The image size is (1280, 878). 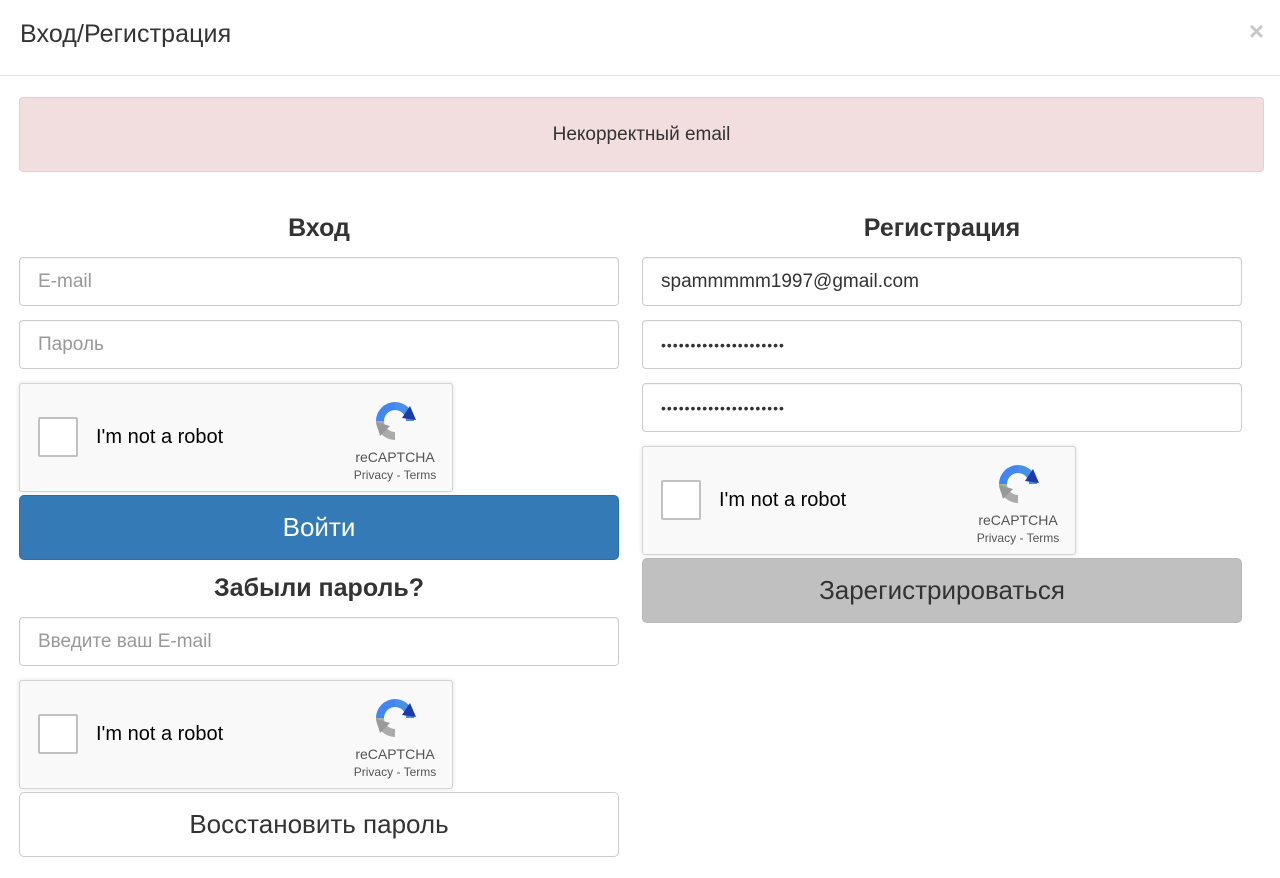 What do you see at coordinates (319, 588) in the screenshot?
I see `forgot-title: Забыли пароль?` at bounding box center [319, 588].